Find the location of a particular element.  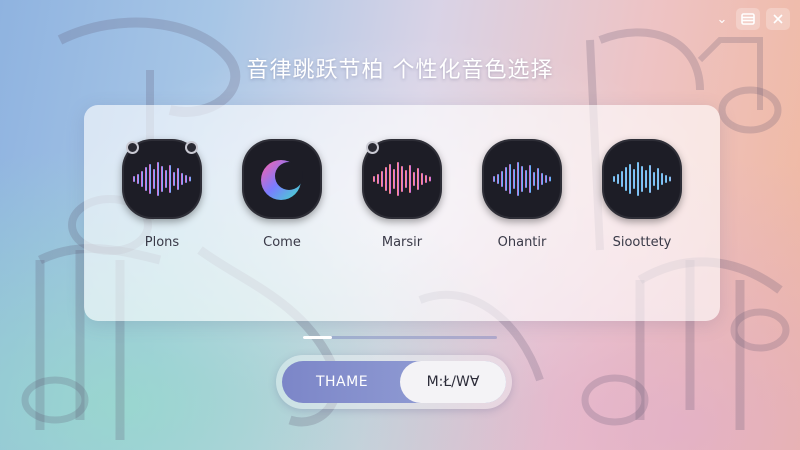

menu-icon is located at coordinates (748, 19).